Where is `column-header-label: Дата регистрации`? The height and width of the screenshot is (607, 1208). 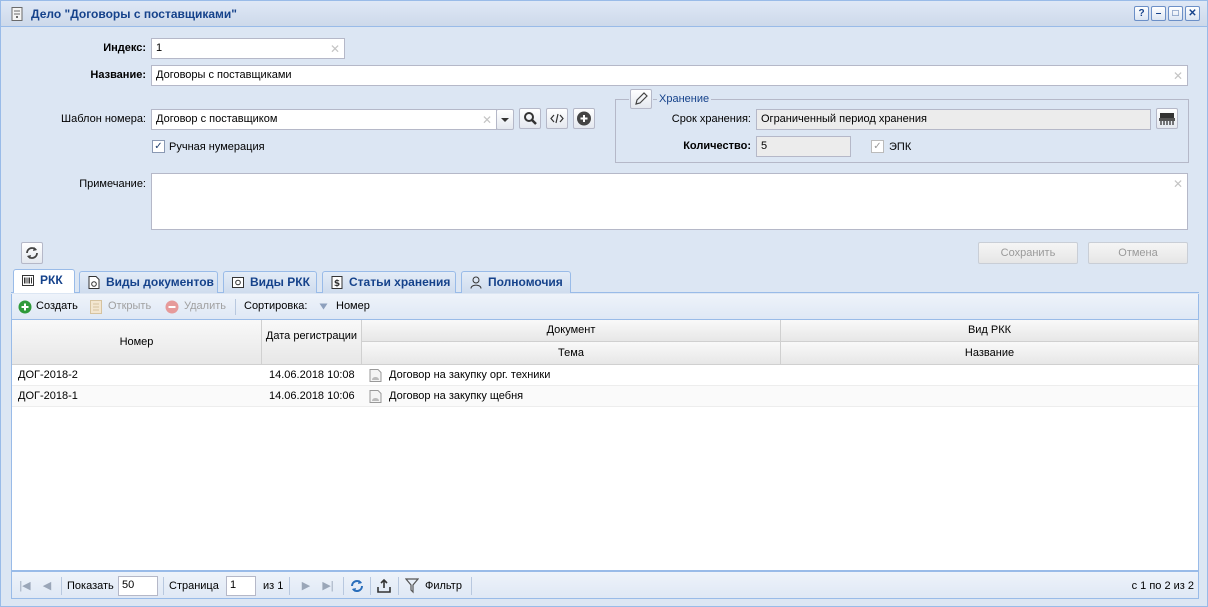 column-header-label: Дата регистрации is located at coordinates (311, 336).